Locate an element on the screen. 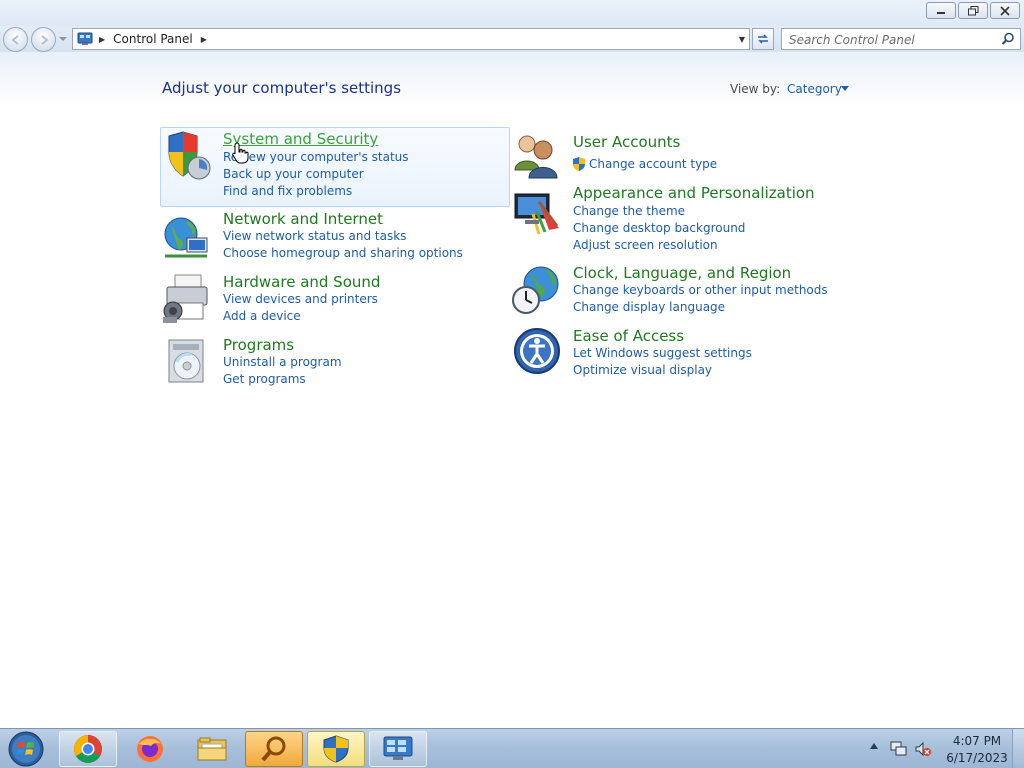  taskbar-chrome is located at coordinates (88, 749).